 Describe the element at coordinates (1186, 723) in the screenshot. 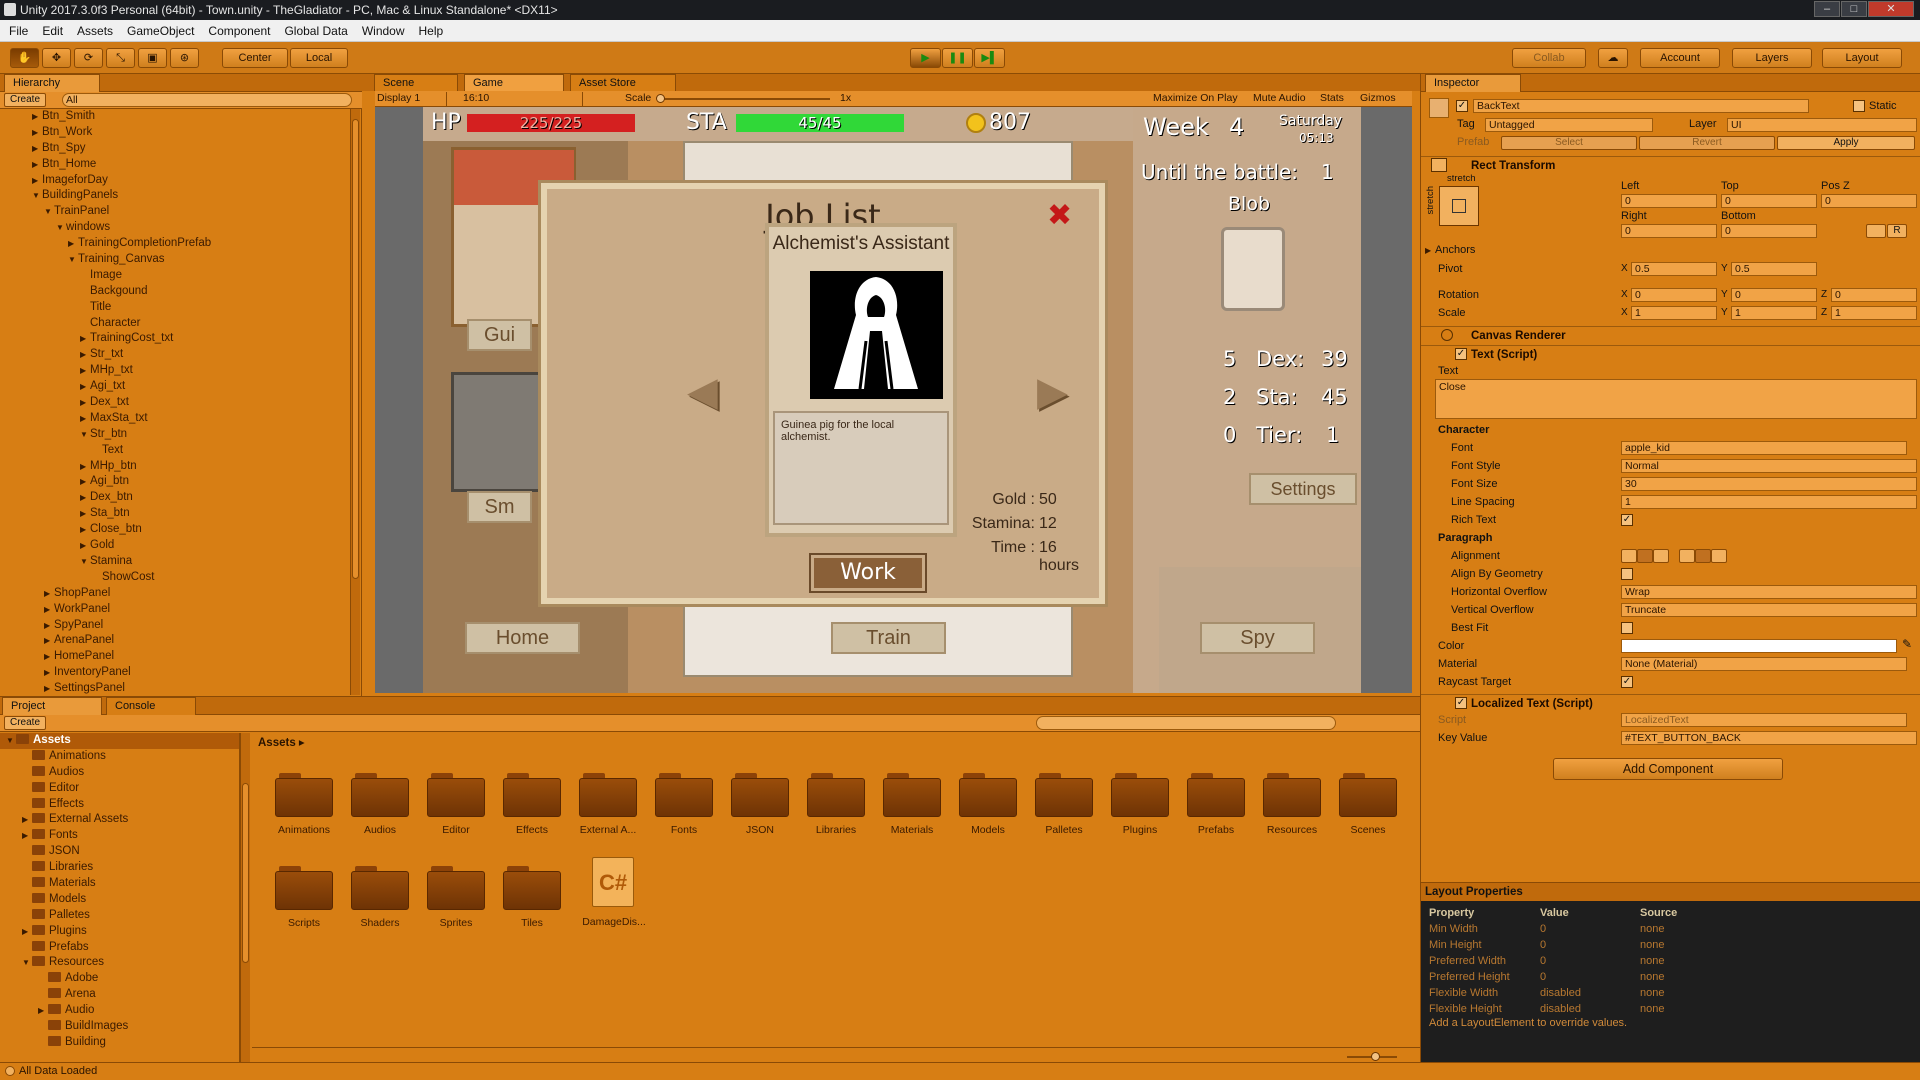

I see `project-search-input` at that location.